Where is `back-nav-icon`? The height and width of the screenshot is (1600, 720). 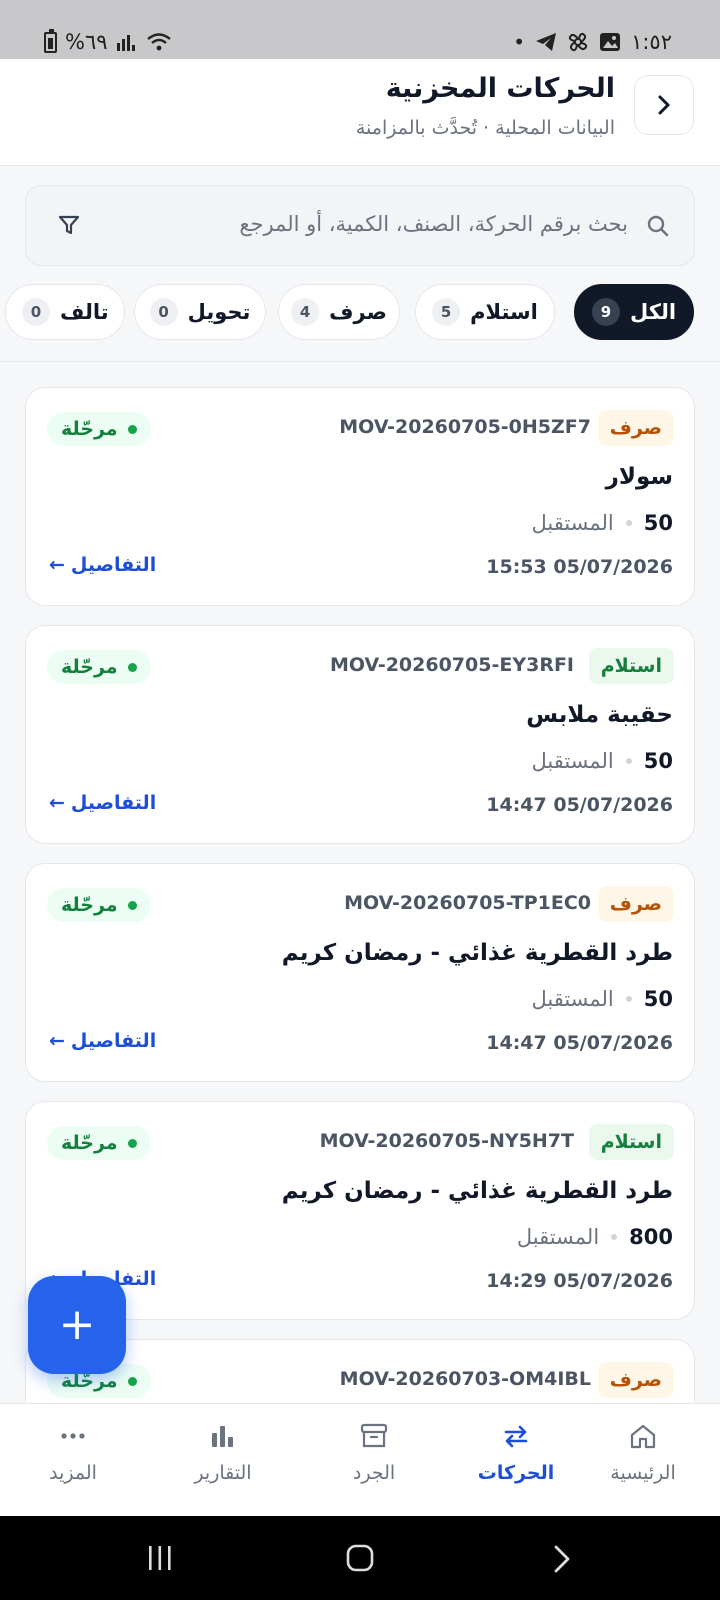 back-nav-icon is located at coordinates (562, 1559).